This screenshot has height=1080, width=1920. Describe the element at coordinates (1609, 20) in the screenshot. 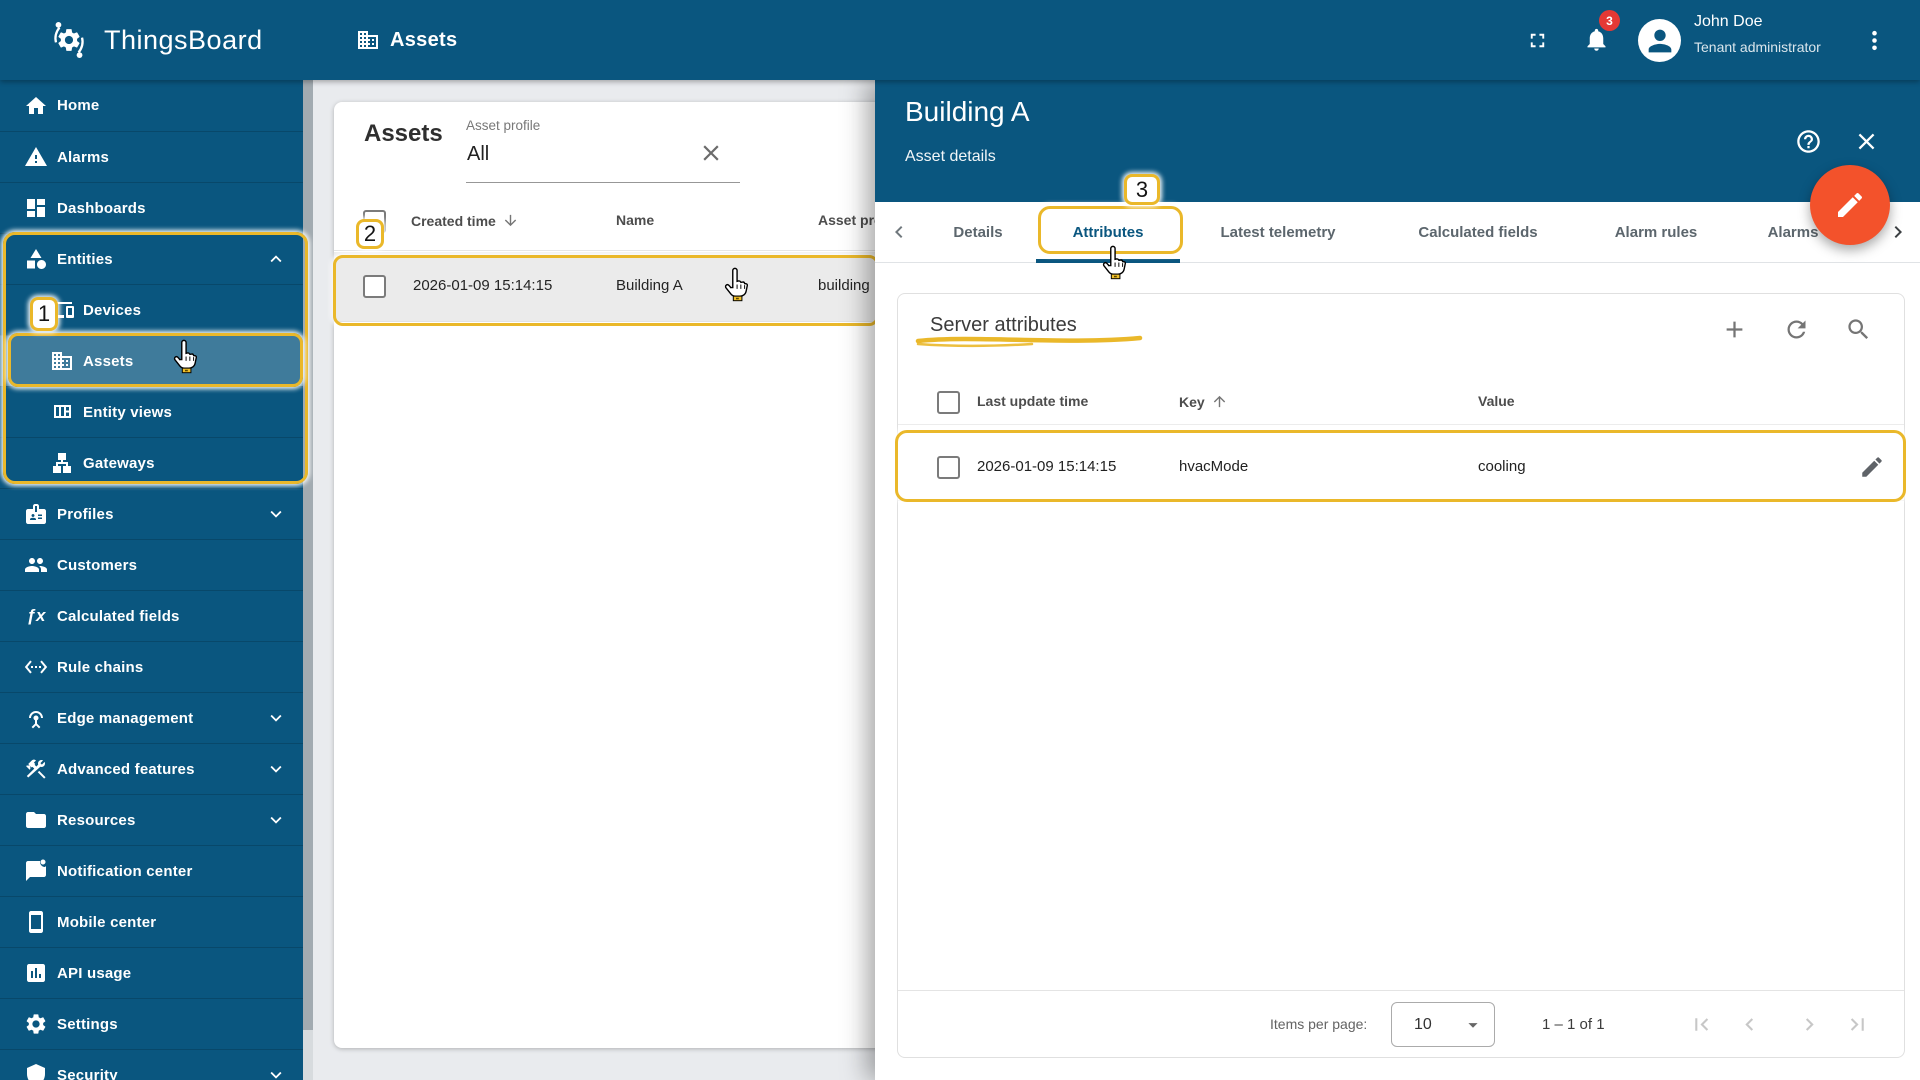

I see `notifications-badge: 3` at that location.